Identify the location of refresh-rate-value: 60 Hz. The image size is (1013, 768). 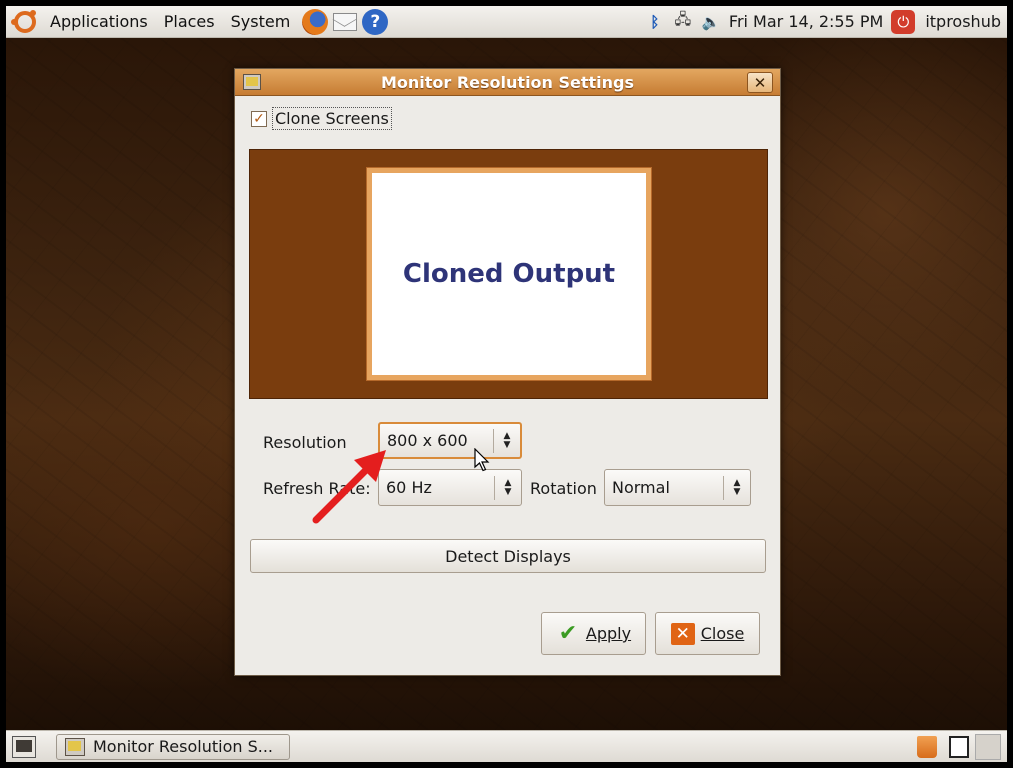
(409, 487).